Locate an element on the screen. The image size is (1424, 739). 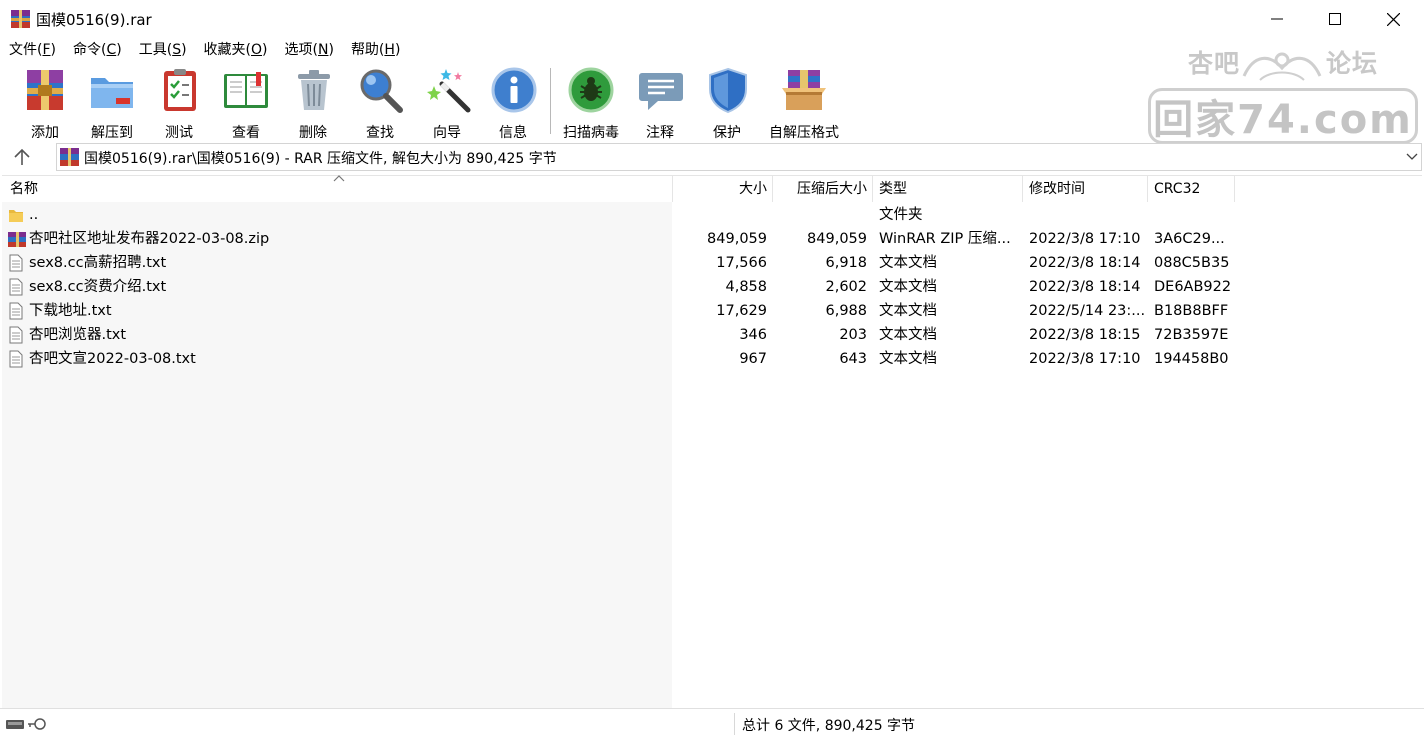
sfx-box-icon is located at coordinates (804, 90).